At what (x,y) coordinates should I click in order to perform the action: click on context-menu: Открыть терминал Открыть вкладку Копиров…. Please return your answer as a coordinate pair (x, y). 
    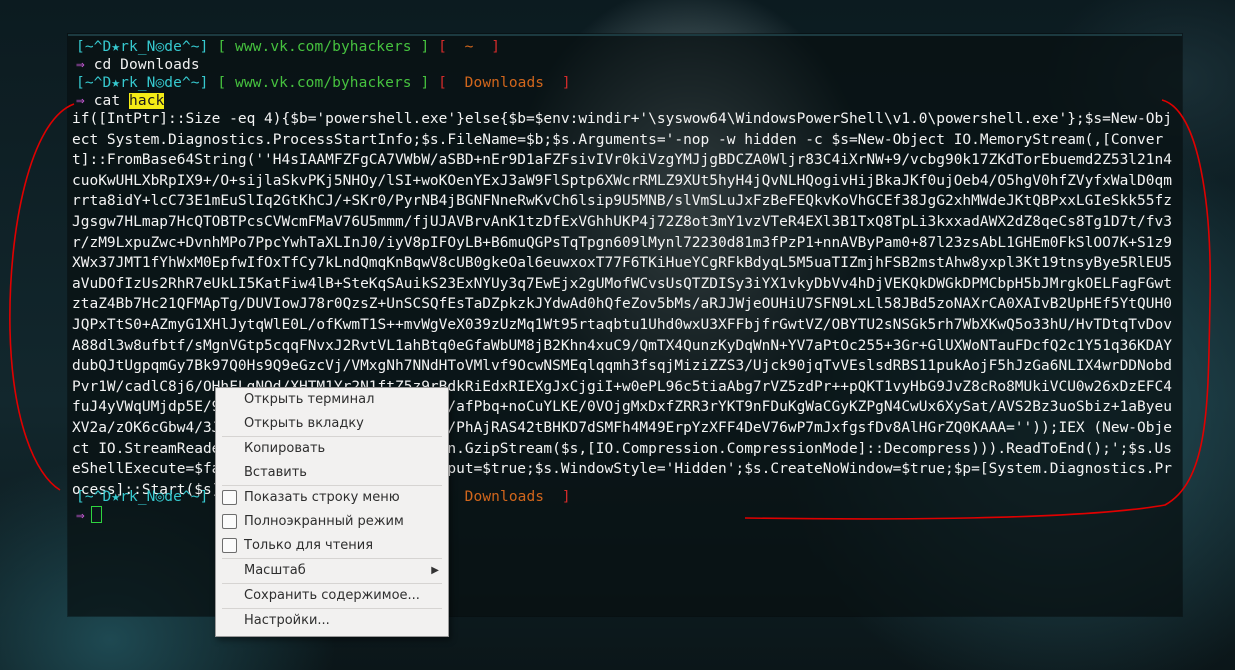
    Looking at the image, I should click on (332, 512).